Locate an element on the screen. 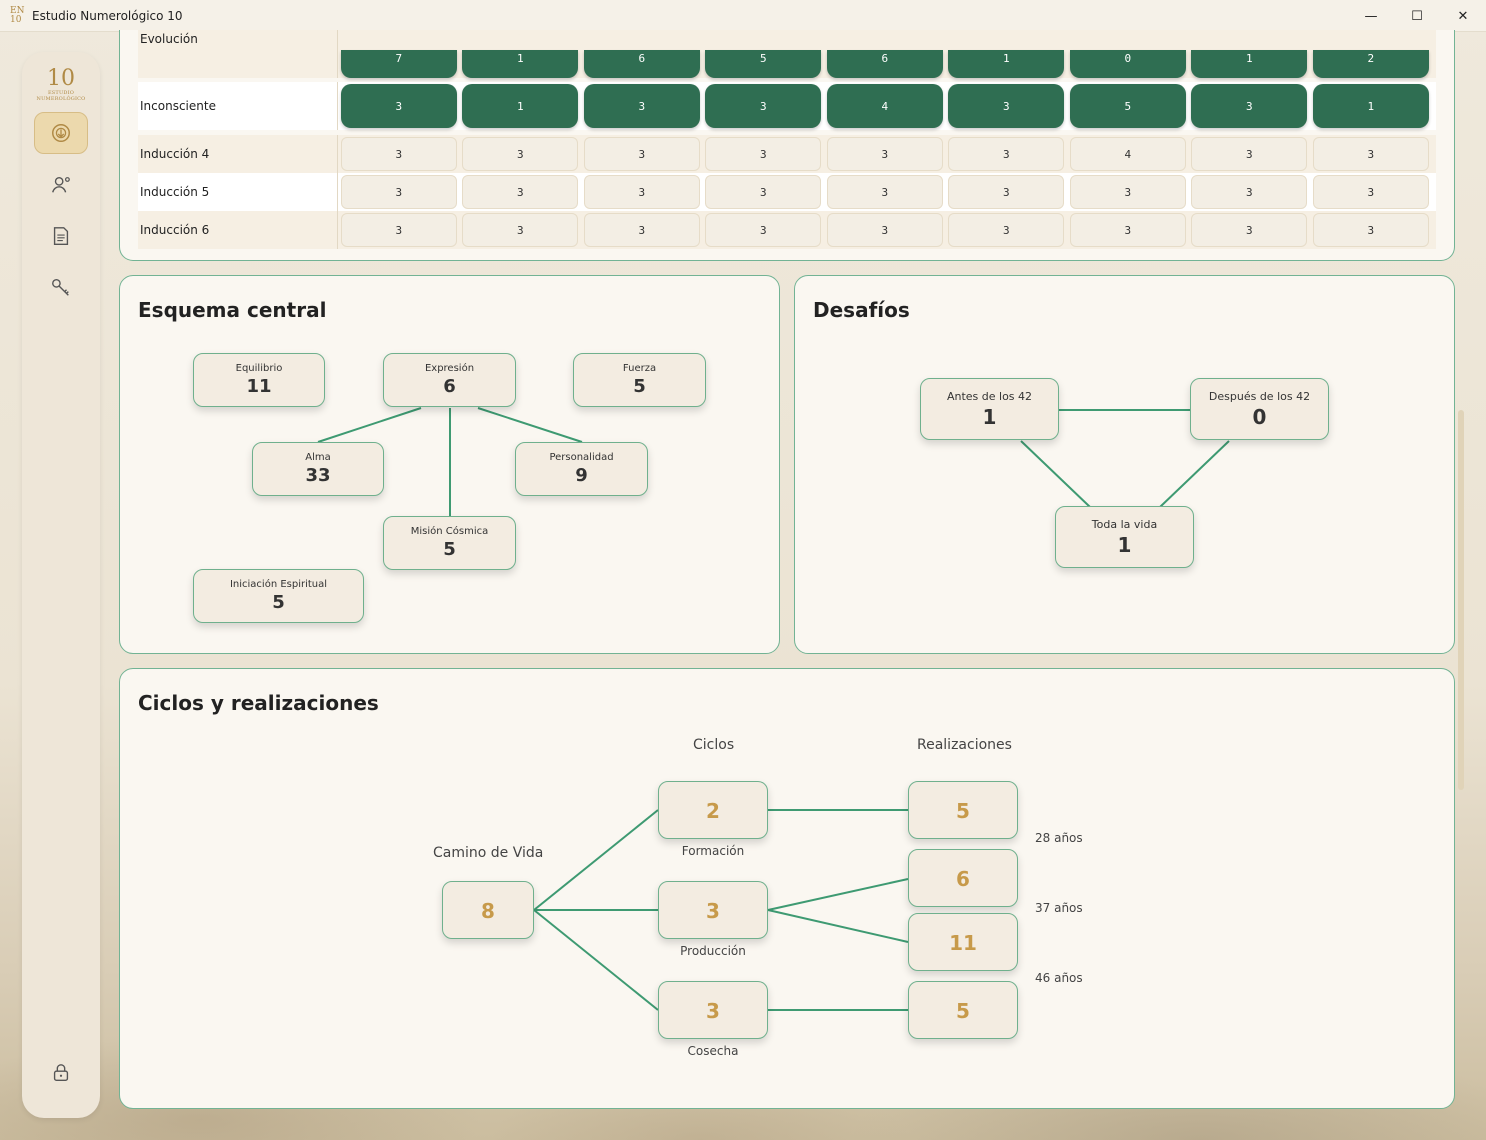  table-cell: 6 is located at coordinates (642, 54).